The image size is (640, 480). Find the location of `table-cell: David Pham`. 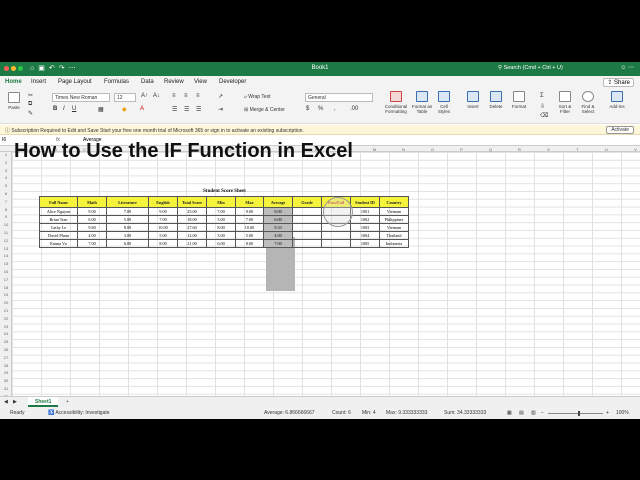

table-cell: David Pham is located at coordinates (58, 235).